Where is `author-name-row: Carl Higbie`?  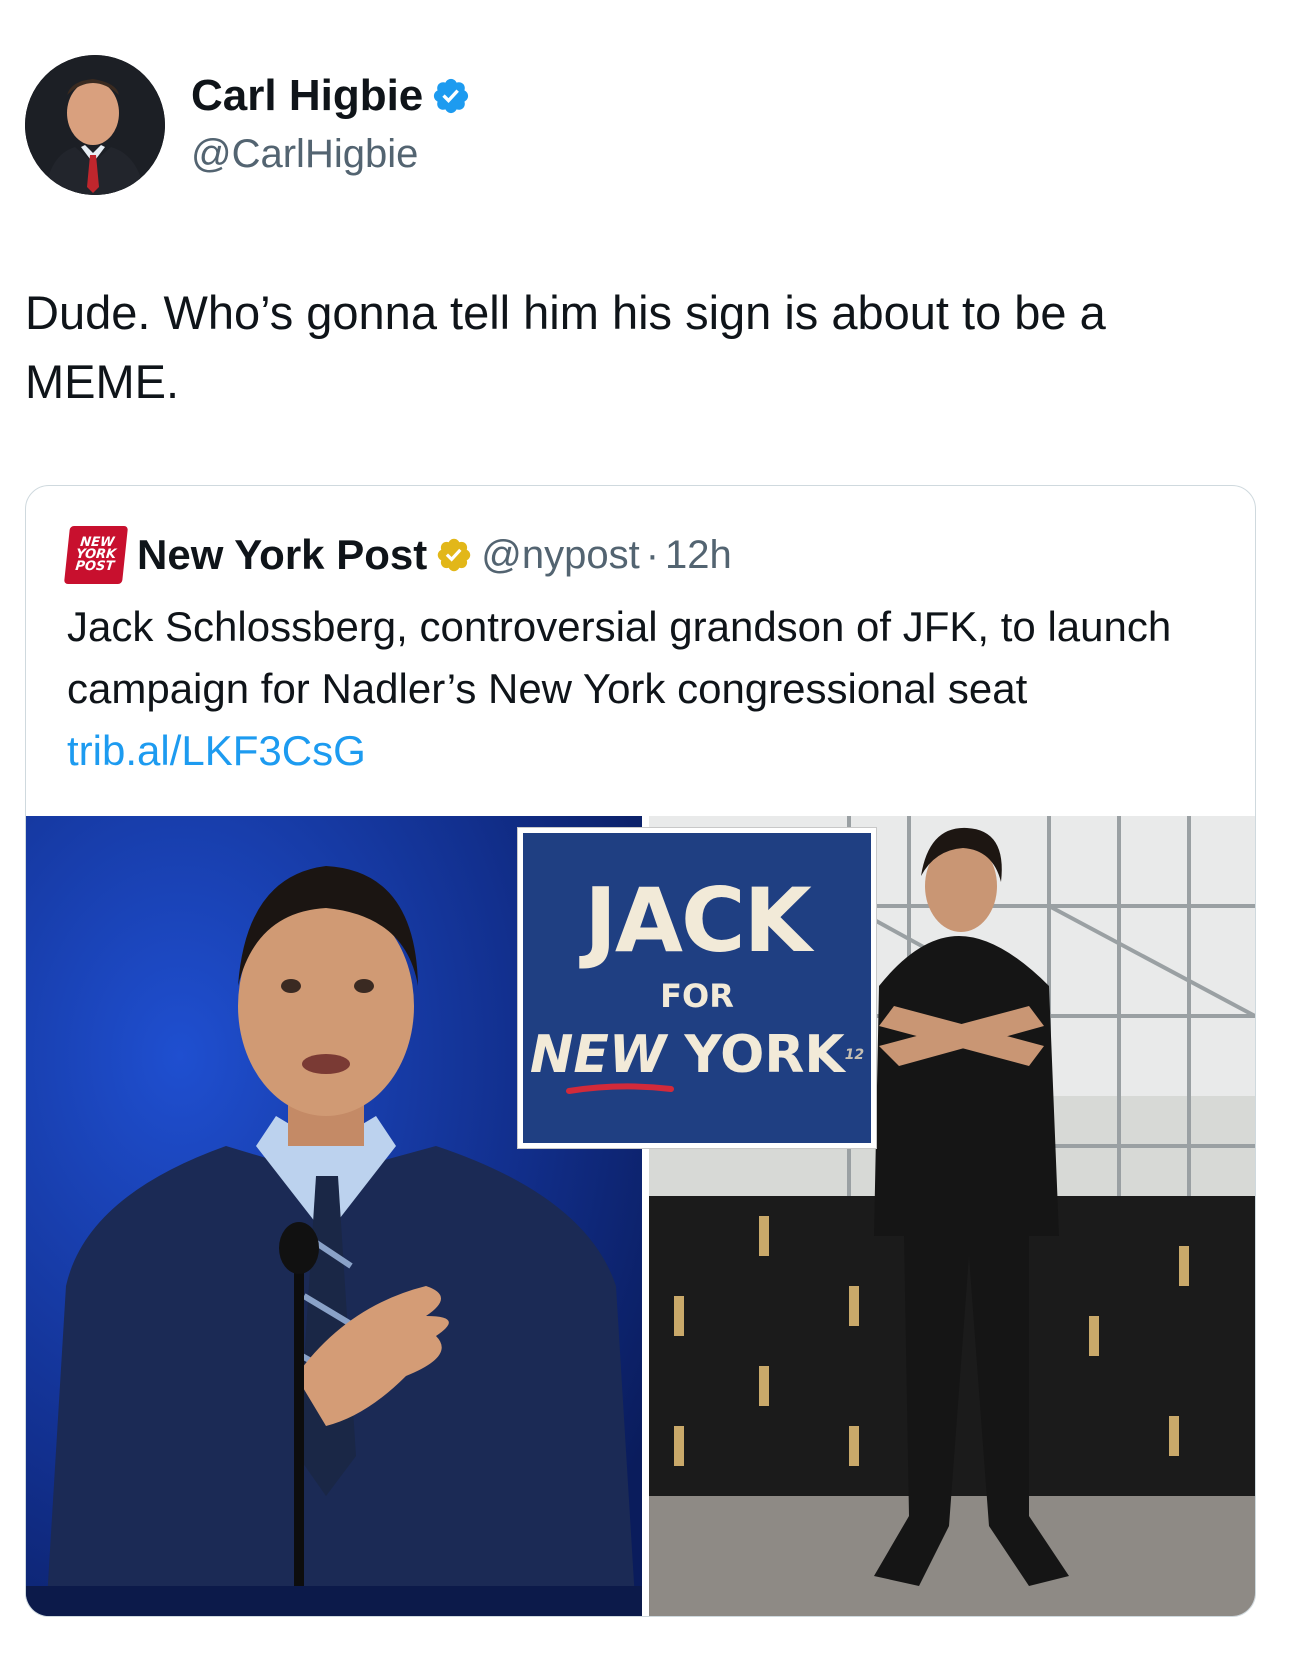 author-name-row: Carl Higbie is located at coordinates (331, 96).